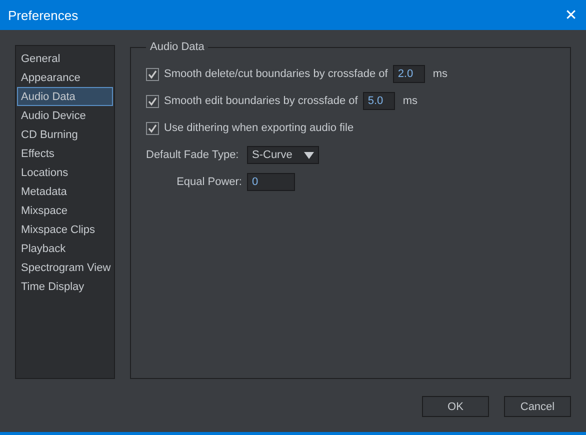  Describe the element at coordinates (65, 248) in the screenshot. I see `category-item: Playback` at that location.